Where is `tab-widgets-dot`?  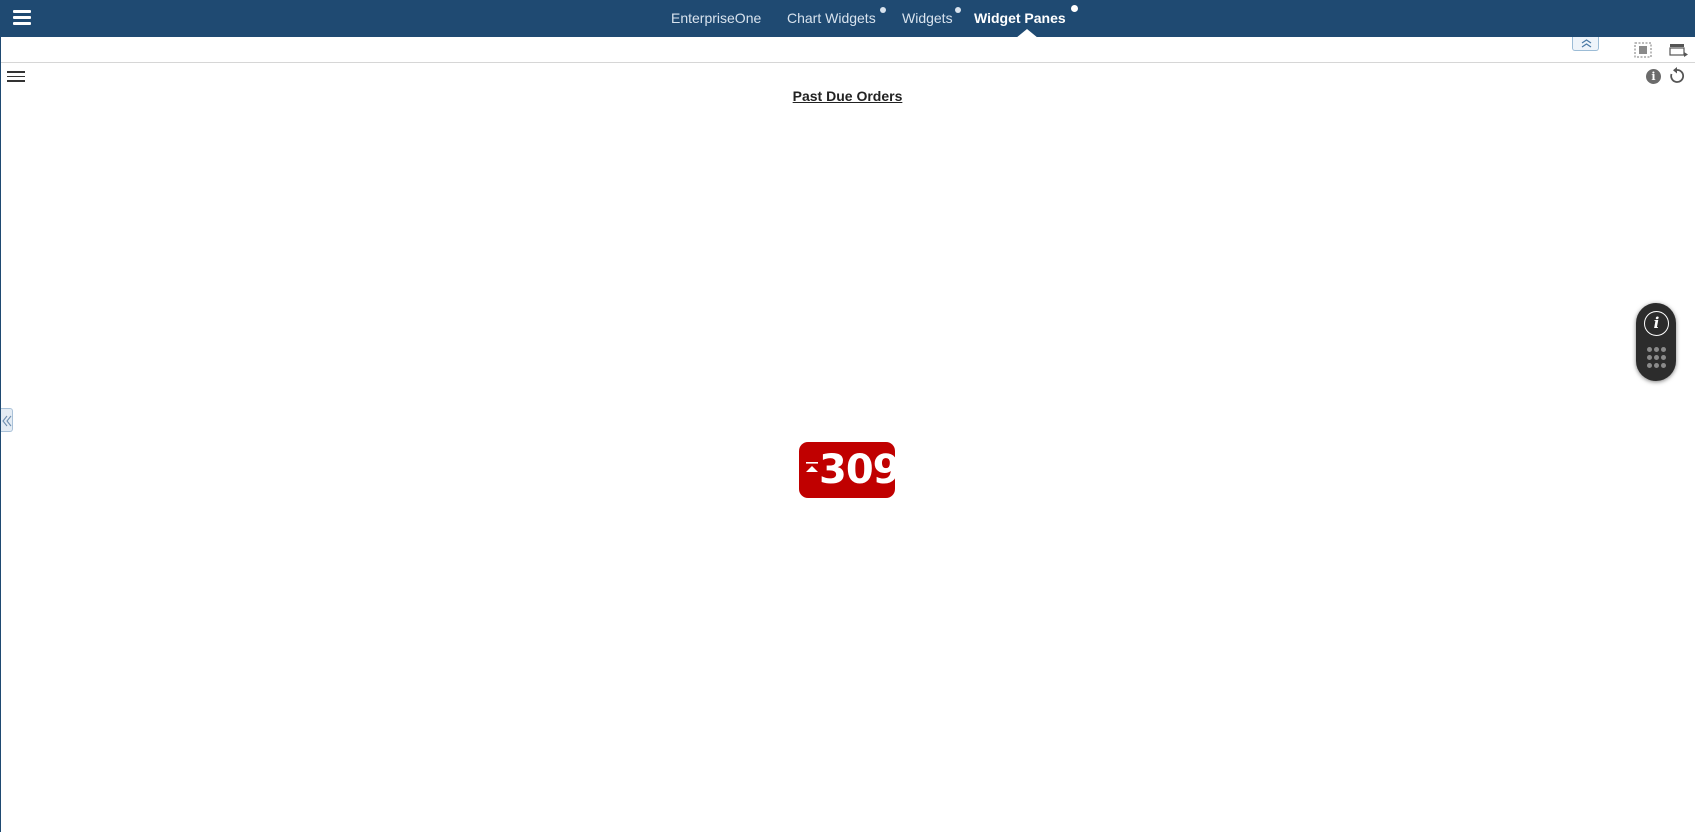 tab-widgets-dot is located at coordinates (958, 10).